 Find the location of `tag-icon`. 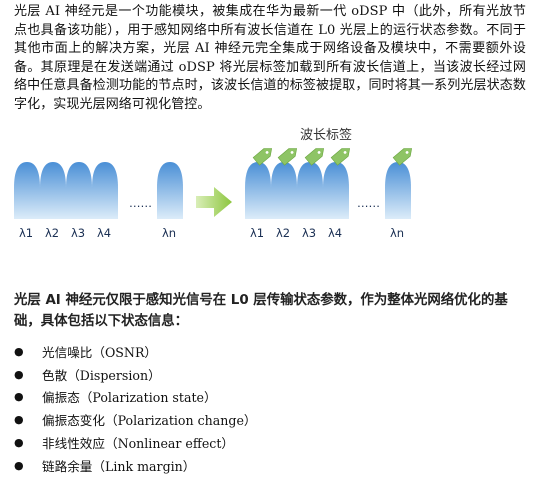

tag-icon is located at coordinates (287, 157).